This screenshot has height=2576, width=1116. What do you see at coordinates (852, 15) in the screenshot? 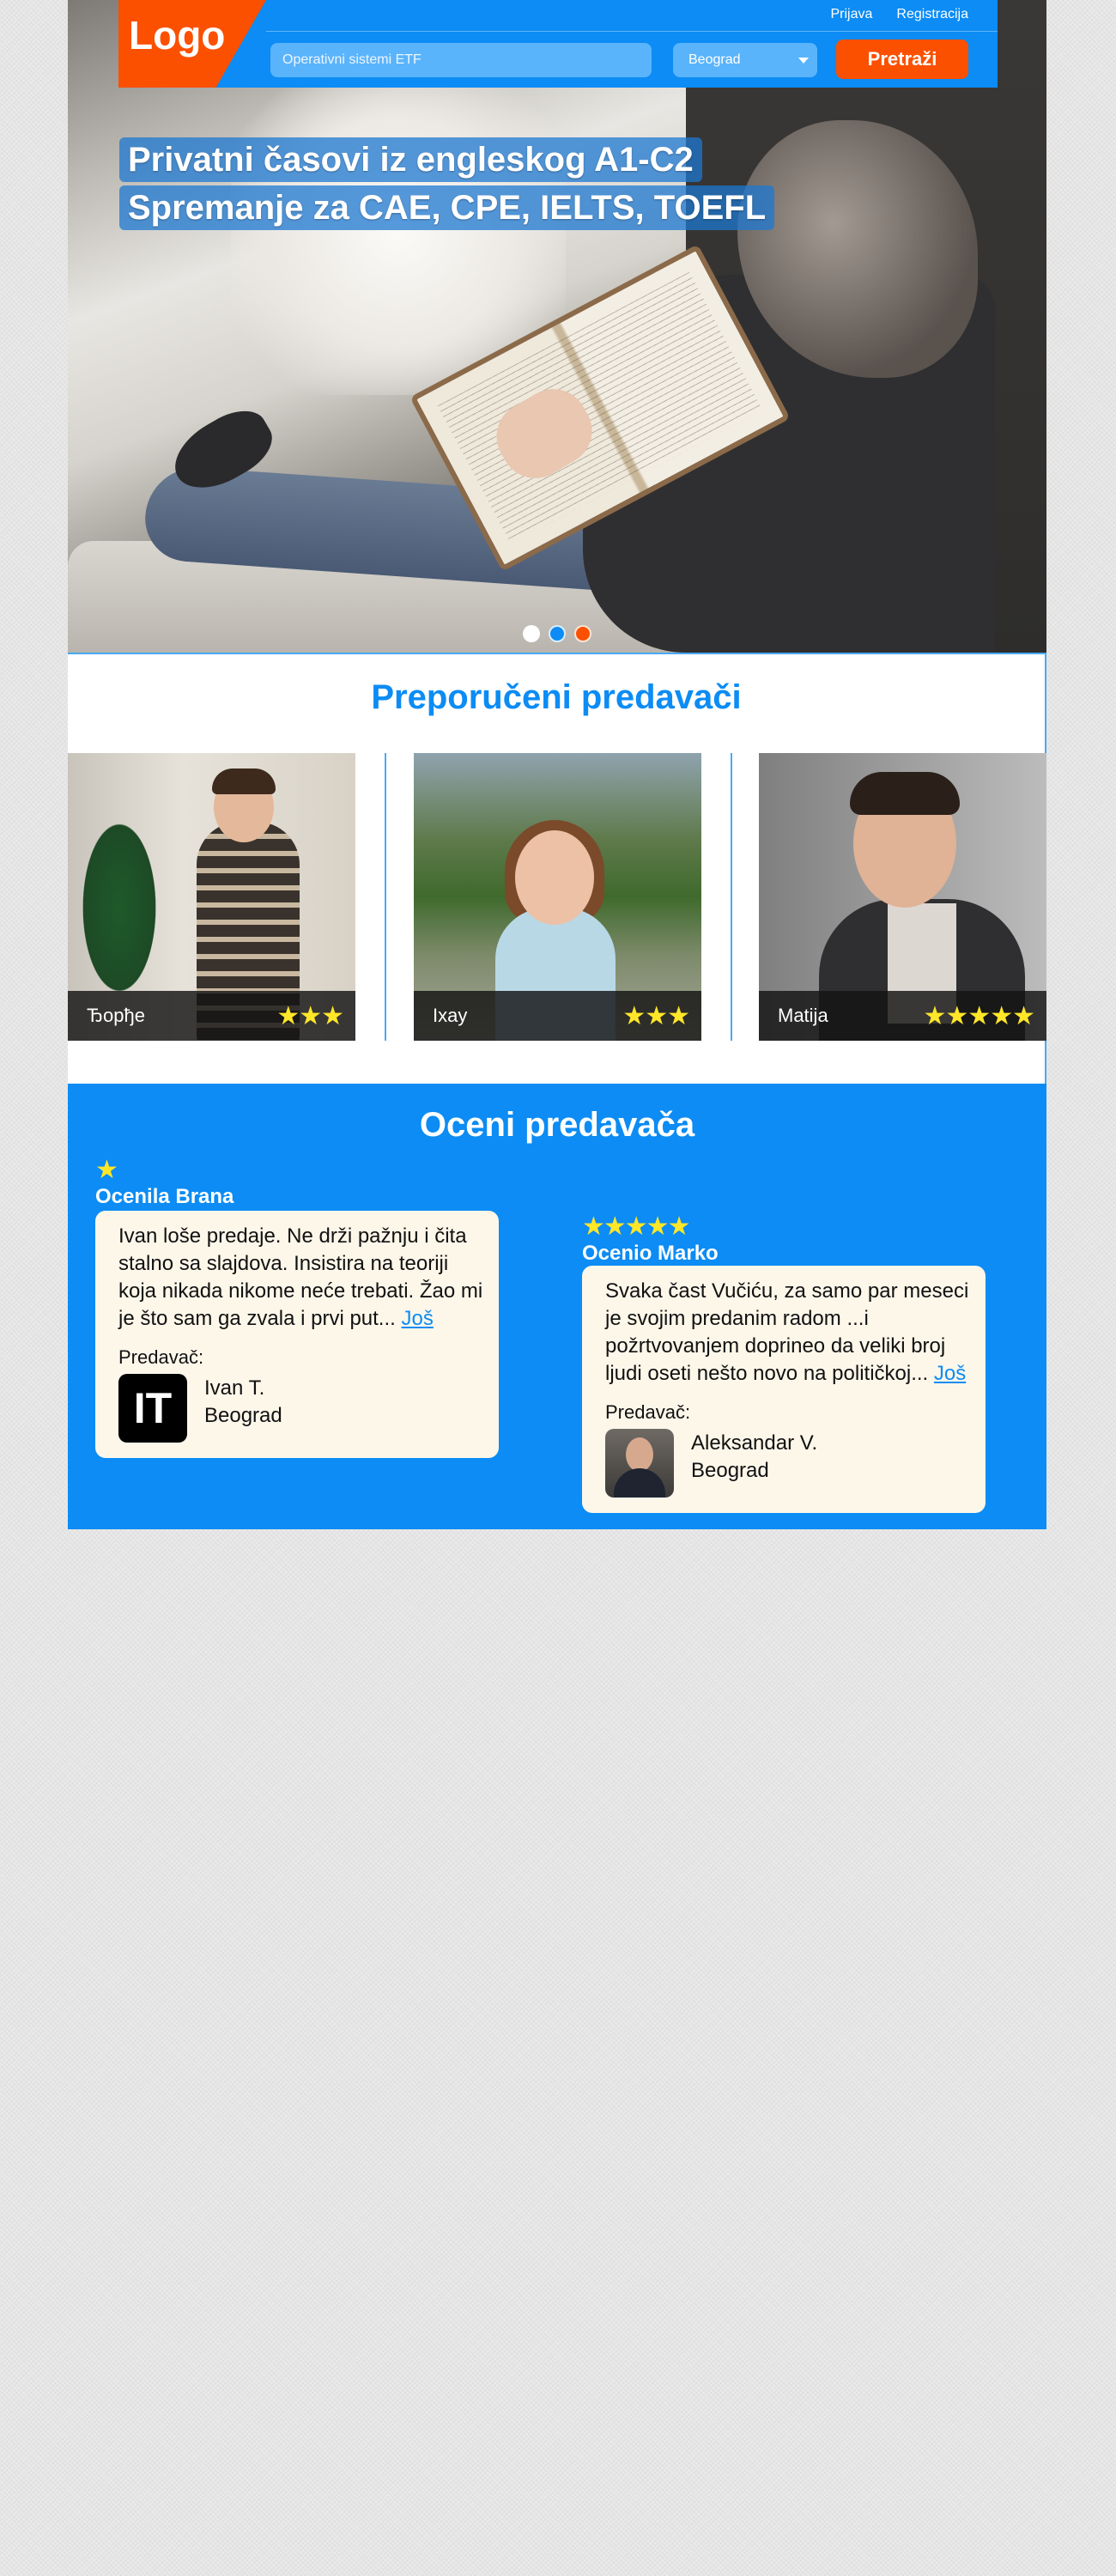
I see `login-link: Prijava` at bounding box center [852, 15].